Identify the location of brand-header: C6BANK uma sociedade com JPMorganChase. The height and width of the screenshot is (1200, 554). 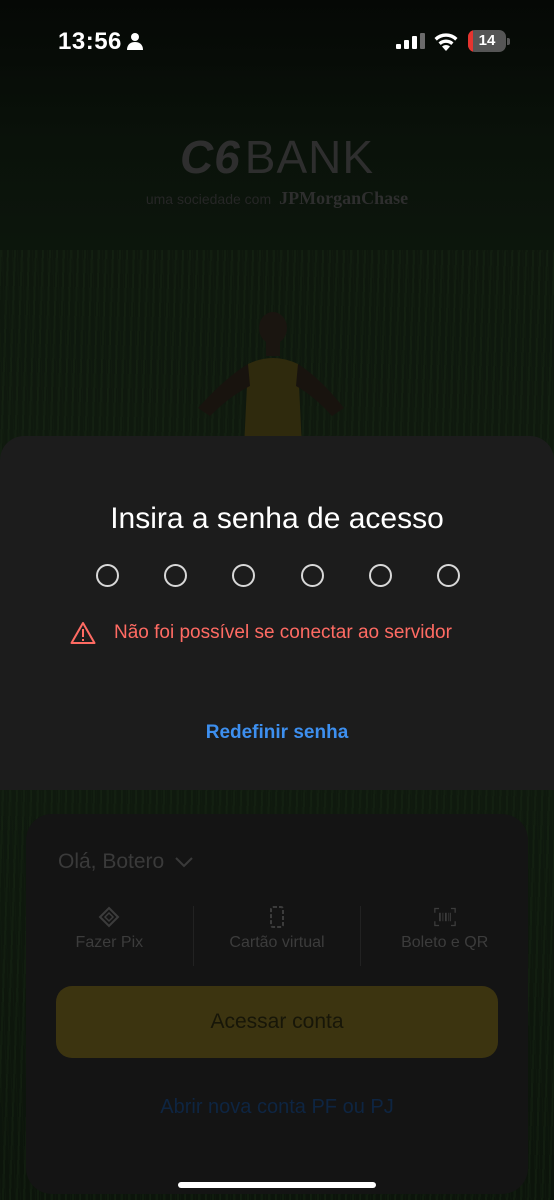
(277, 169).